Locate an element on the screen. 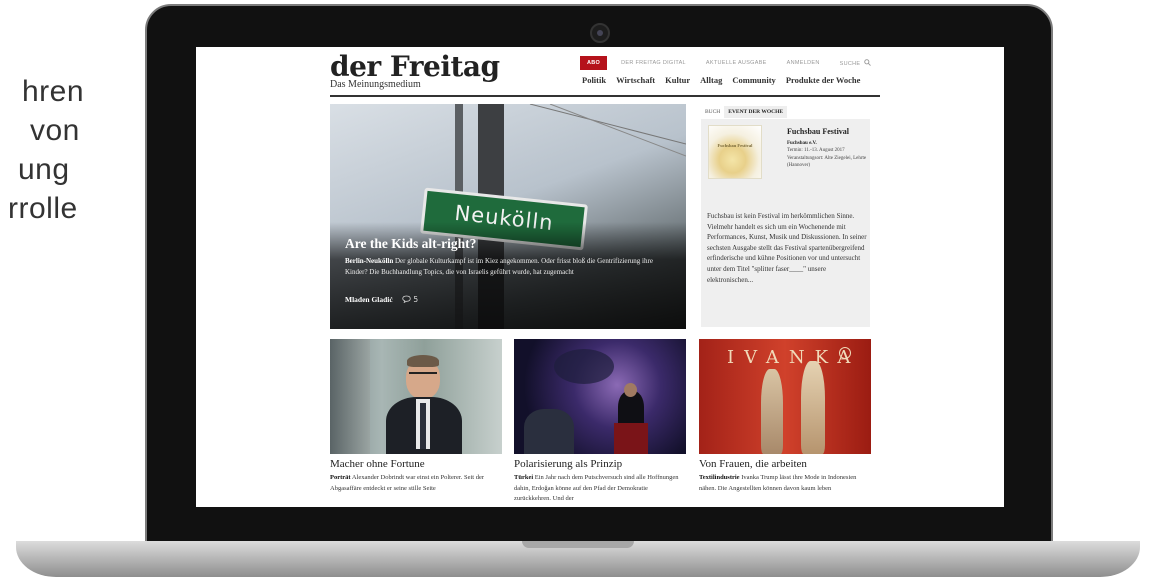  suche-label: SUCHE is located at coordinates (850, 64).